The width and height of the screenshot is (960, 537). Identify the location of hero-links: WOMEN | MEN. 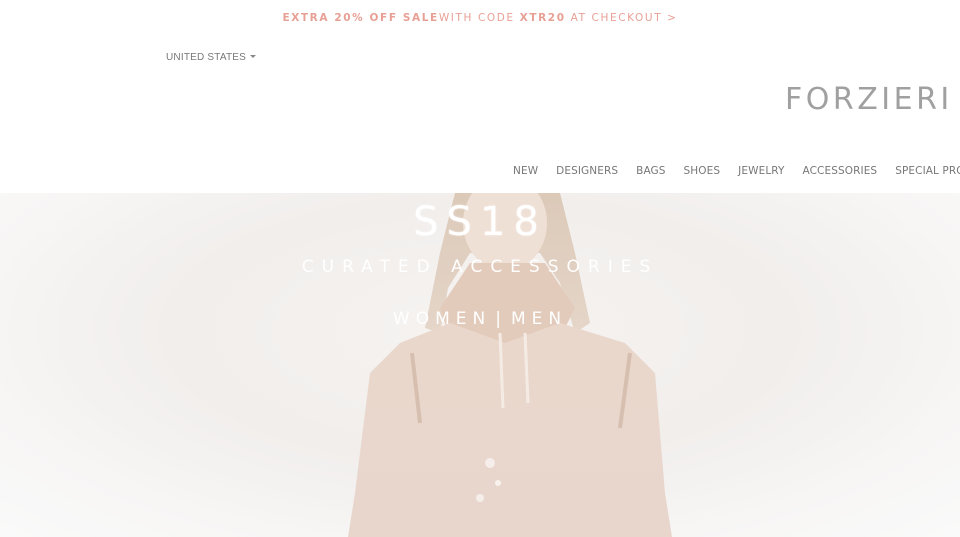
(480, 319).